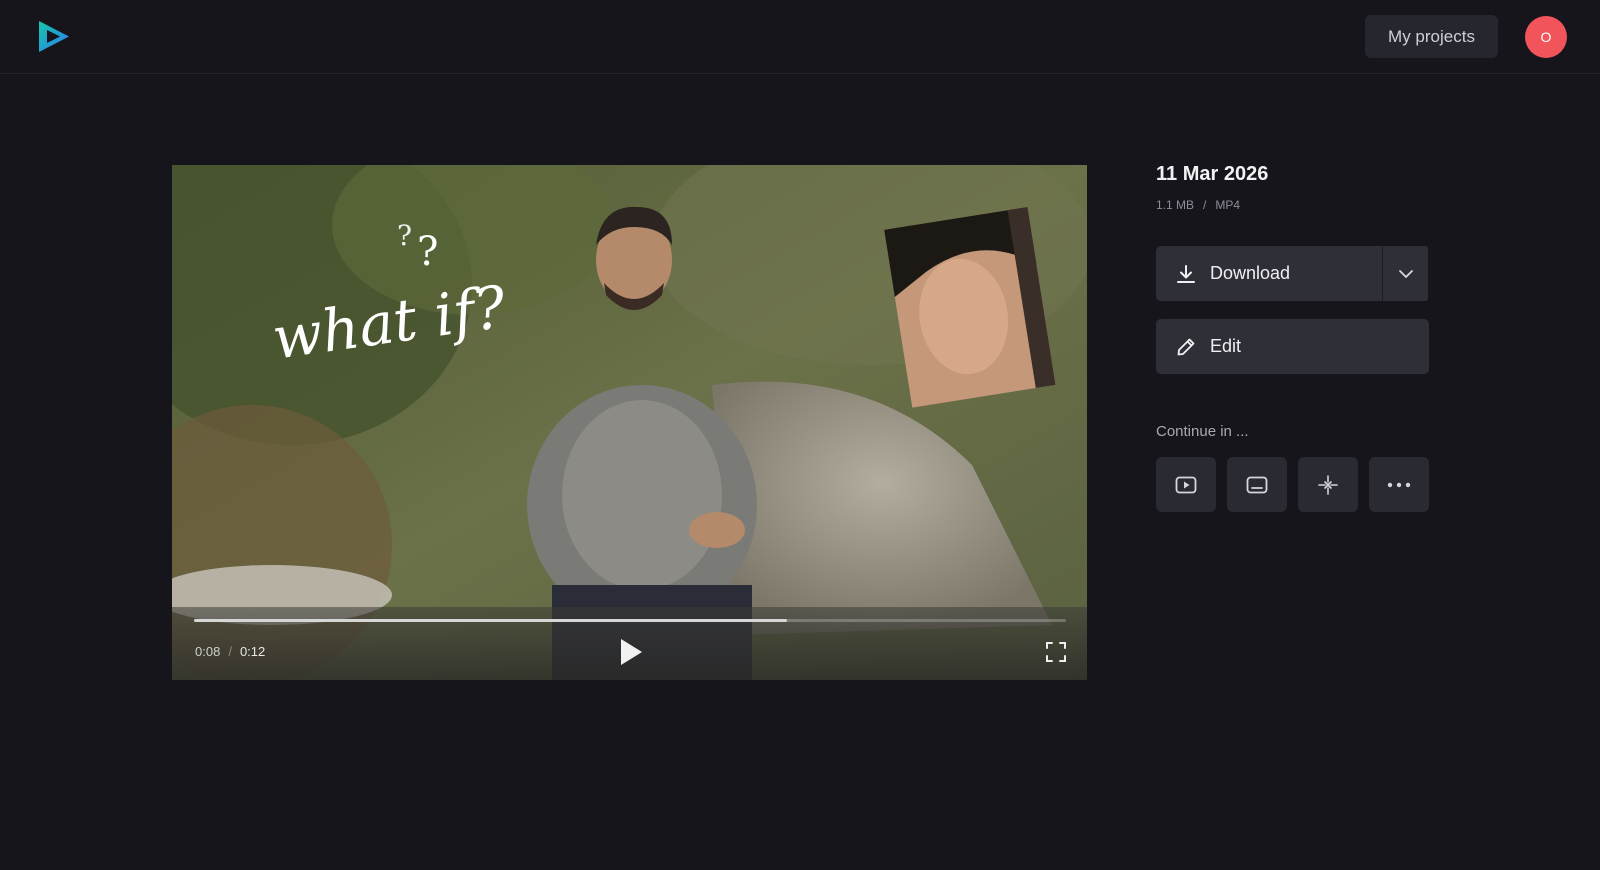  I want to click on continue-sparkle-button, so click(1328, 484).